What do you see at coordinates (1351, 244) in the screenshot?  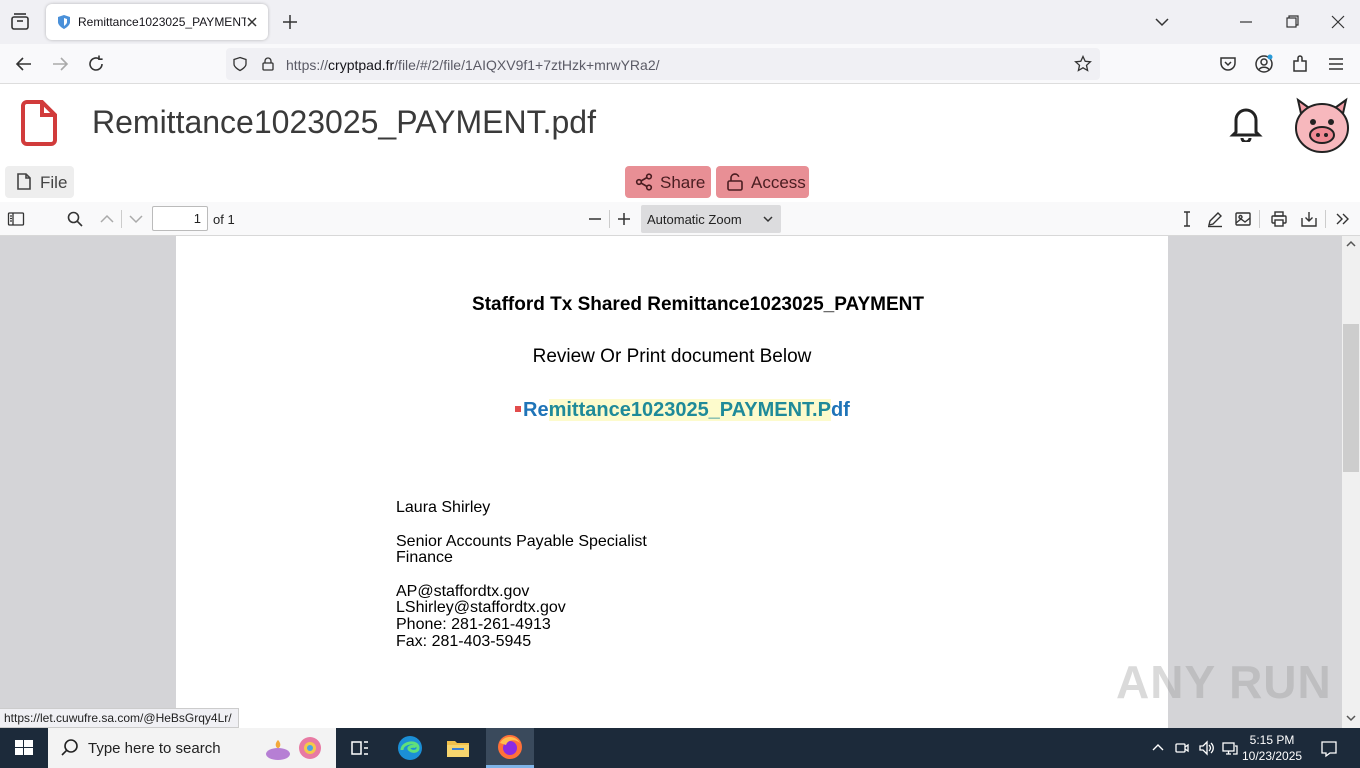 I see `scroll-up-arrow-icon` at bounding box center [1351, 244].